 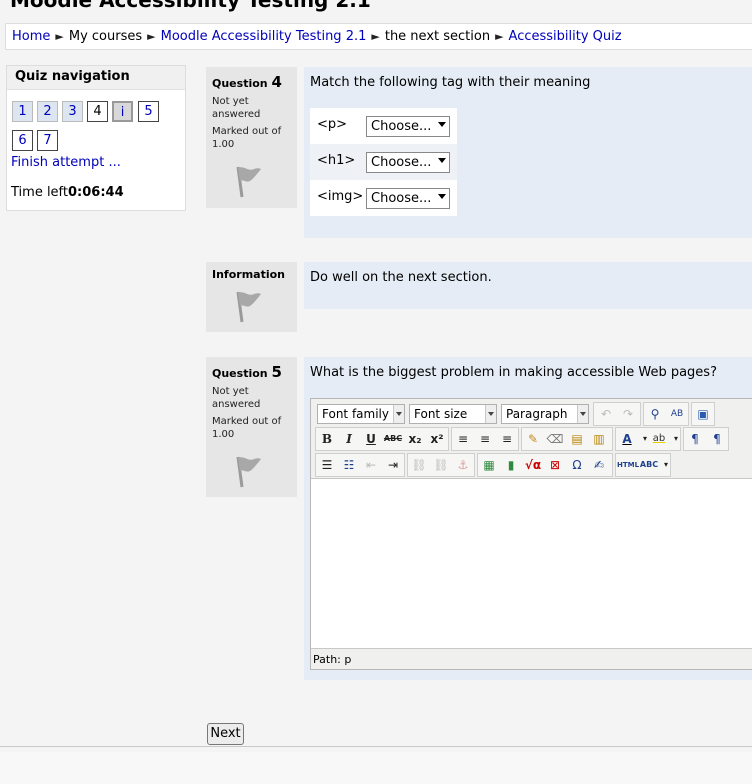 What do you see at coordinates (236, 108) in the screenshot?
I see `question-4-state: Not yet answered` at bounding box center [236, 108].